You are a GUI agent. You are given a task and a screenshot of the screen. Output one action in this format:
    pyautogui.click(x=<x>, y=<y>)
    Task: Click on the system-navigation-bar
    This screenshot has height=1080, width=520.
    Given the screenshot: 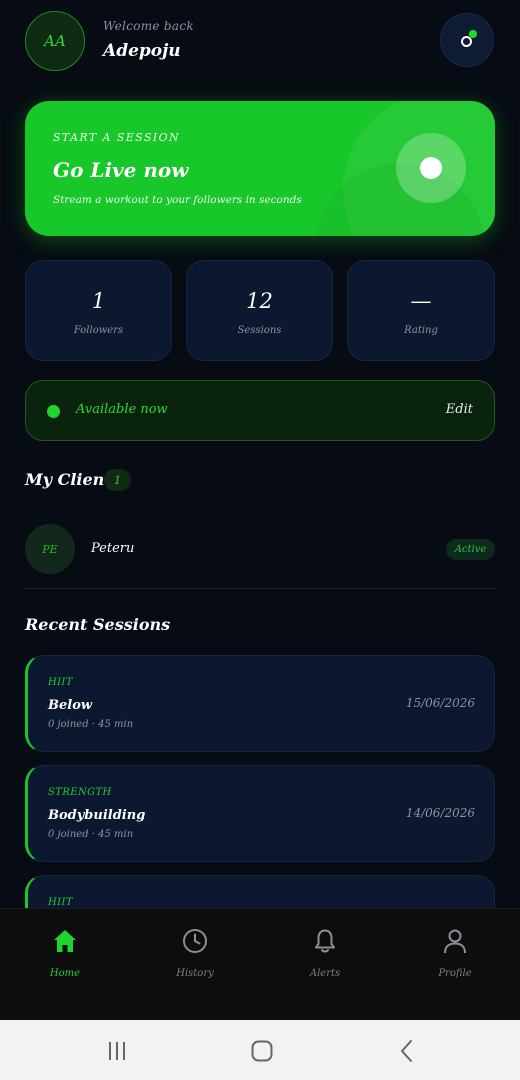 What is the action you would take?
    pyautogui.click(x=260, y=1050)
    